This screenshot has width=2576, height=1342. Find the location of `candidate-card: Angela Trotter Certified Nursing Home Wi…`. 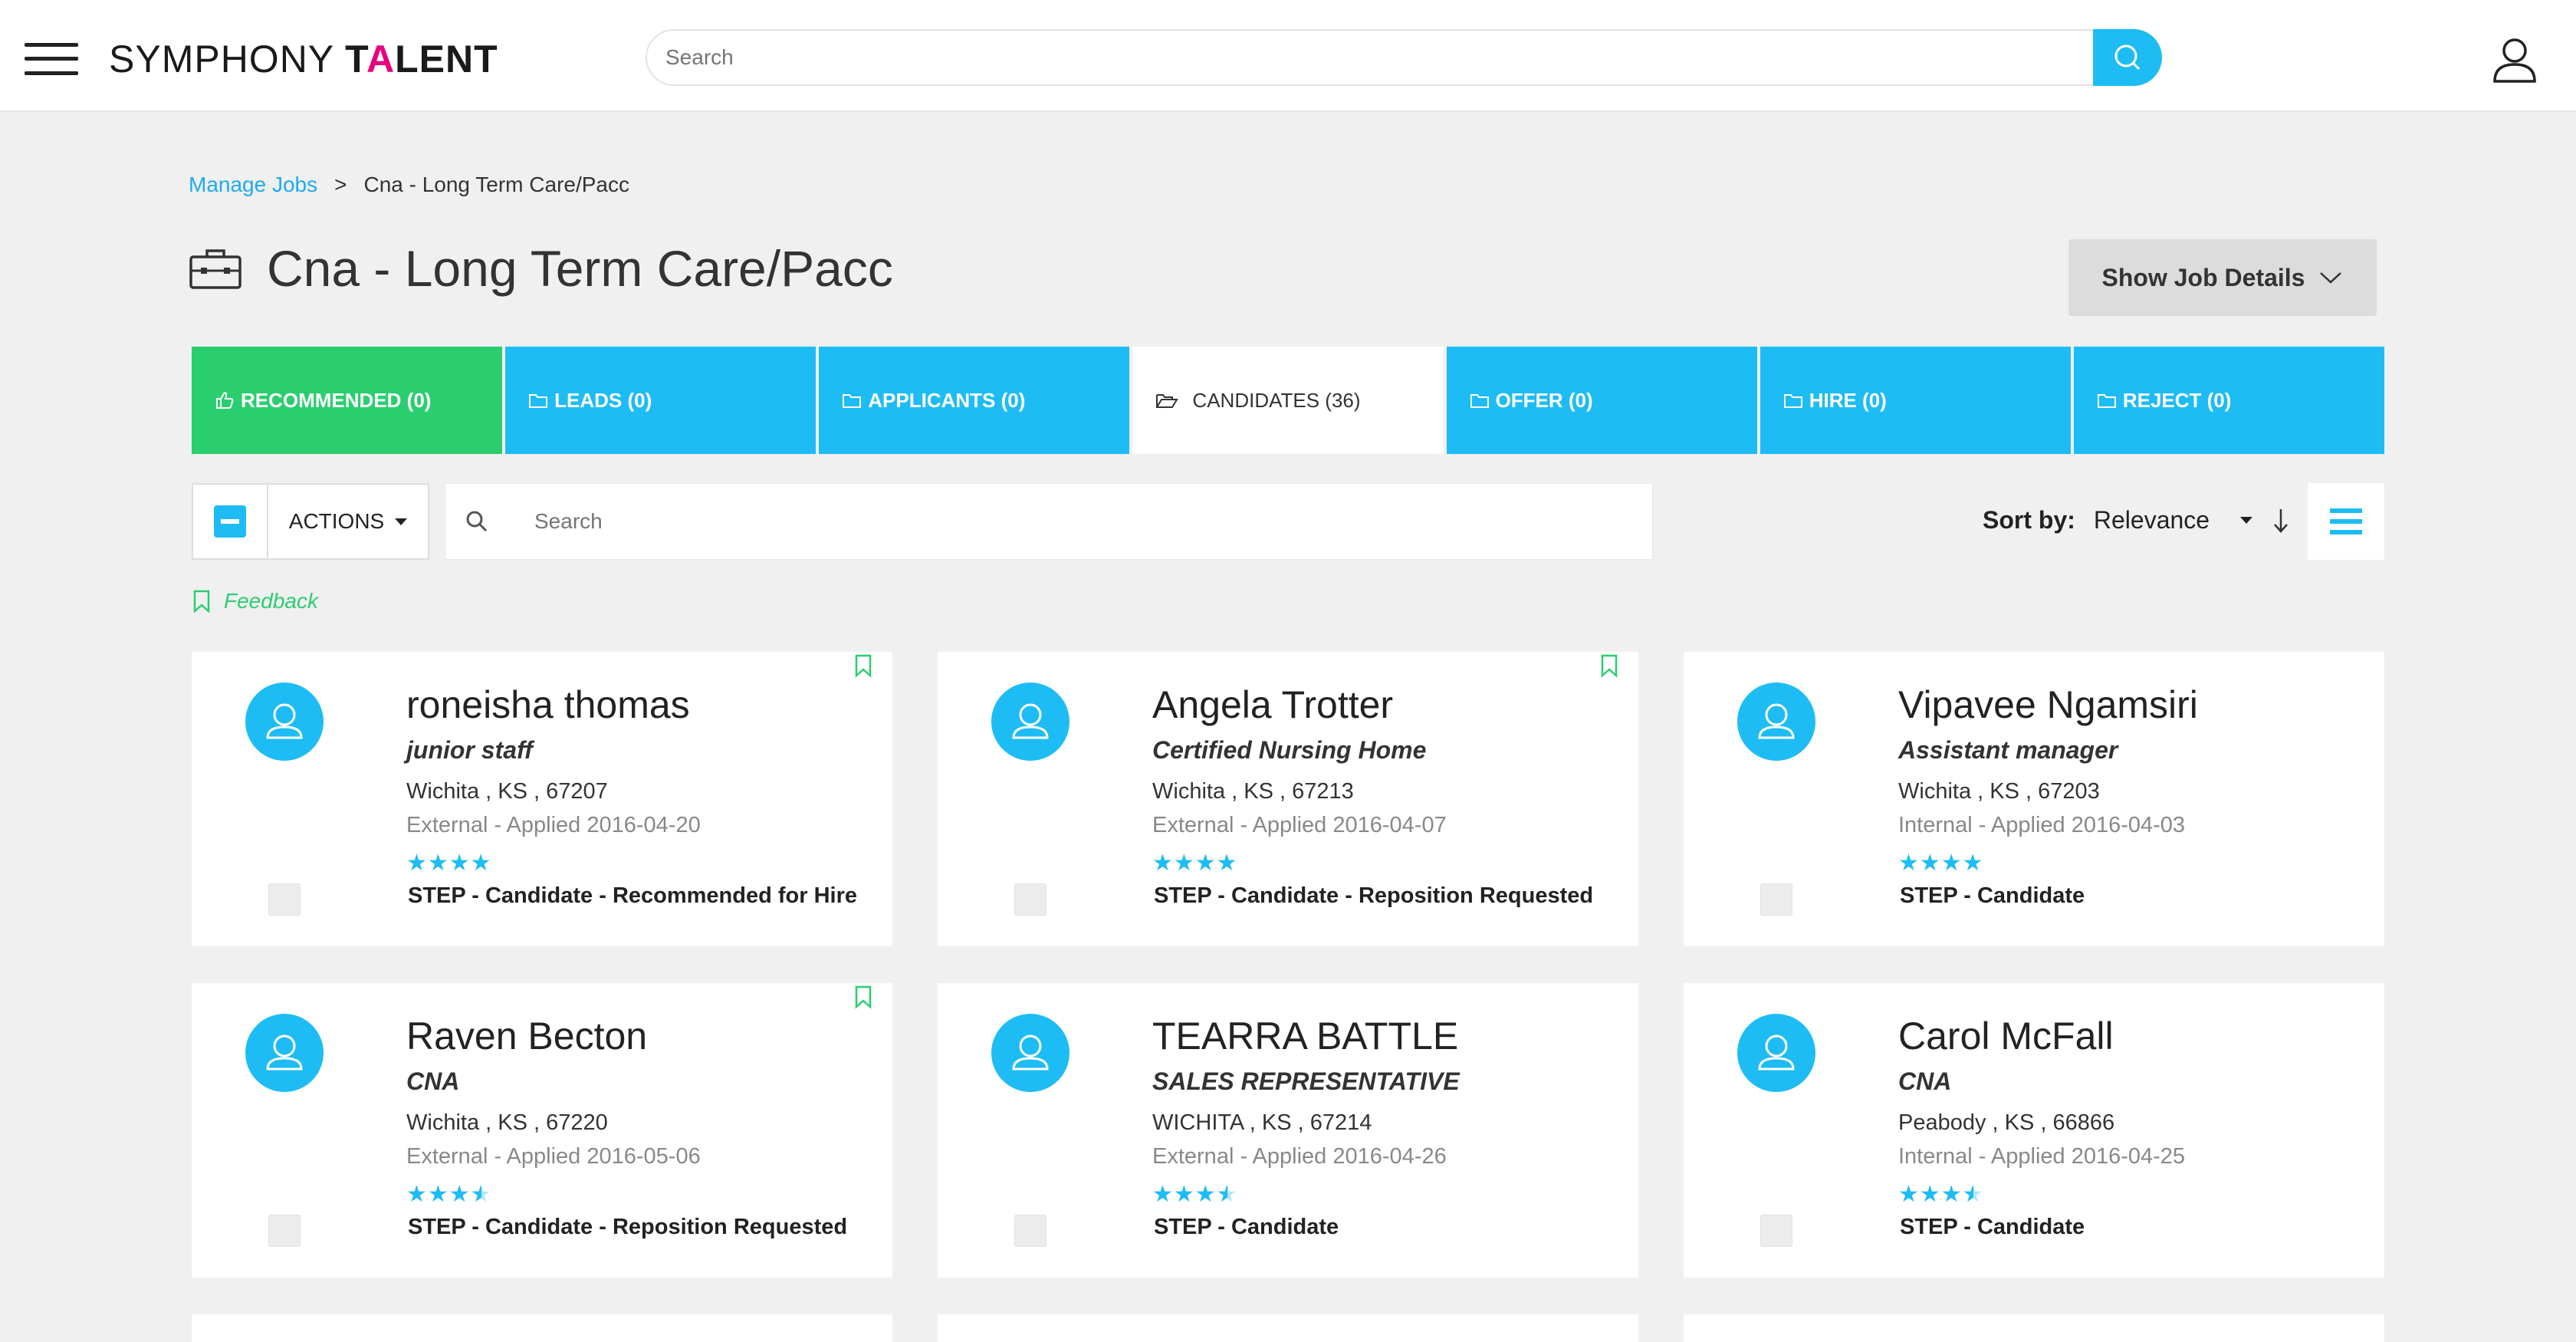

candidate-card: Angela Trotter Certified Nursing Home Wi… is located at coordinates (1288, 799).